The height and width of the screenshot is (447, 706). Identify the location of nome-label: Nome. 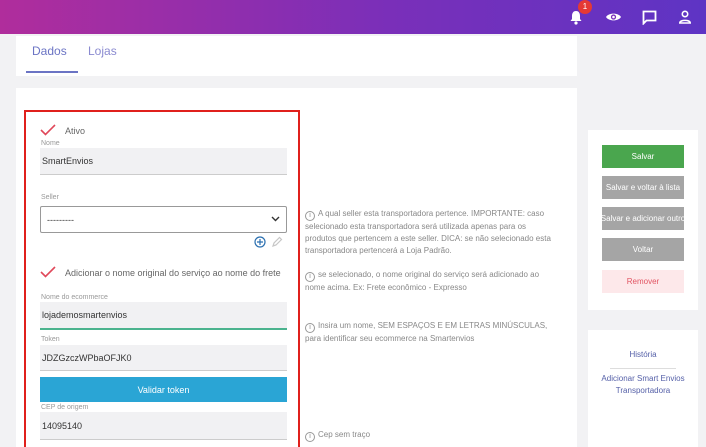
(50, 143).